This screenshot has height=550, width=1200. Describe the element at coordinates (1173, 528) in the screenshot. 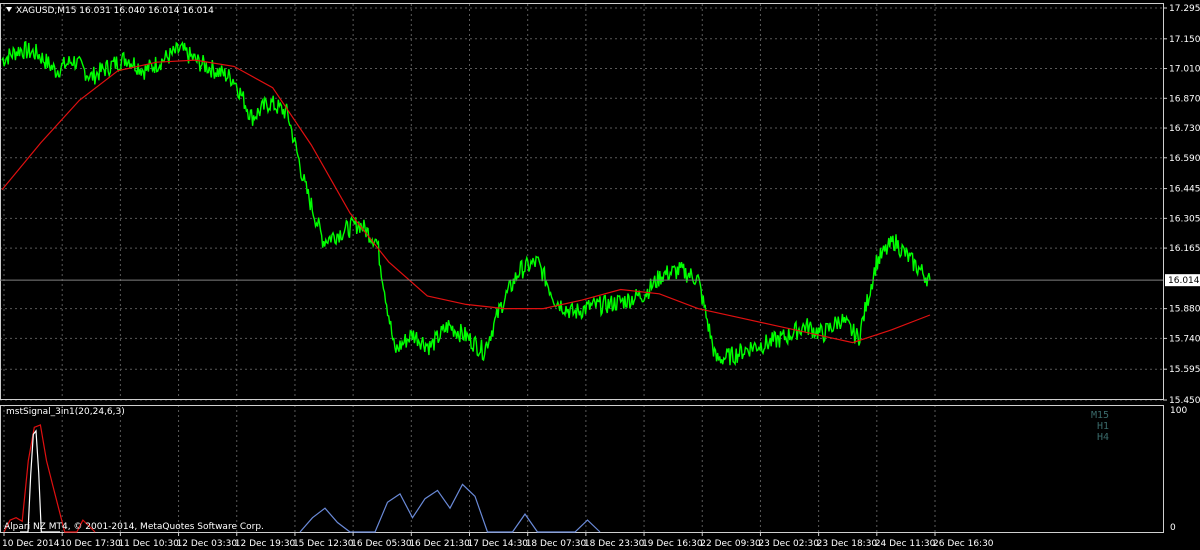

I see `indicator-scale-min: 0` at that location.